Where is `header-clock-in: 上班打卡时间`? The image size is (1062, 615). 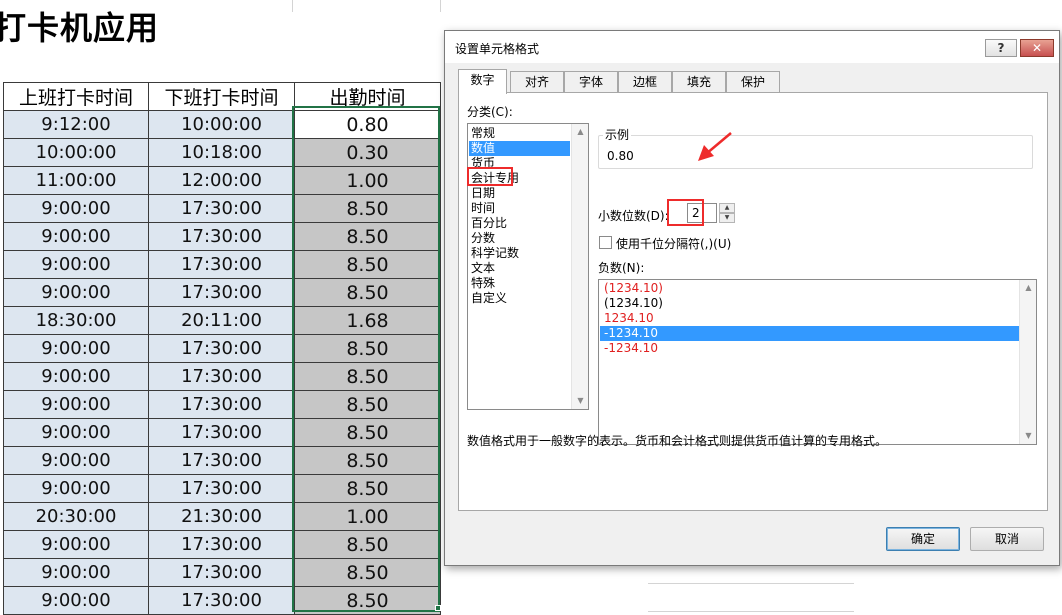 header-clock-in: 上班打卡时间 is located at coordinates (76, 96).